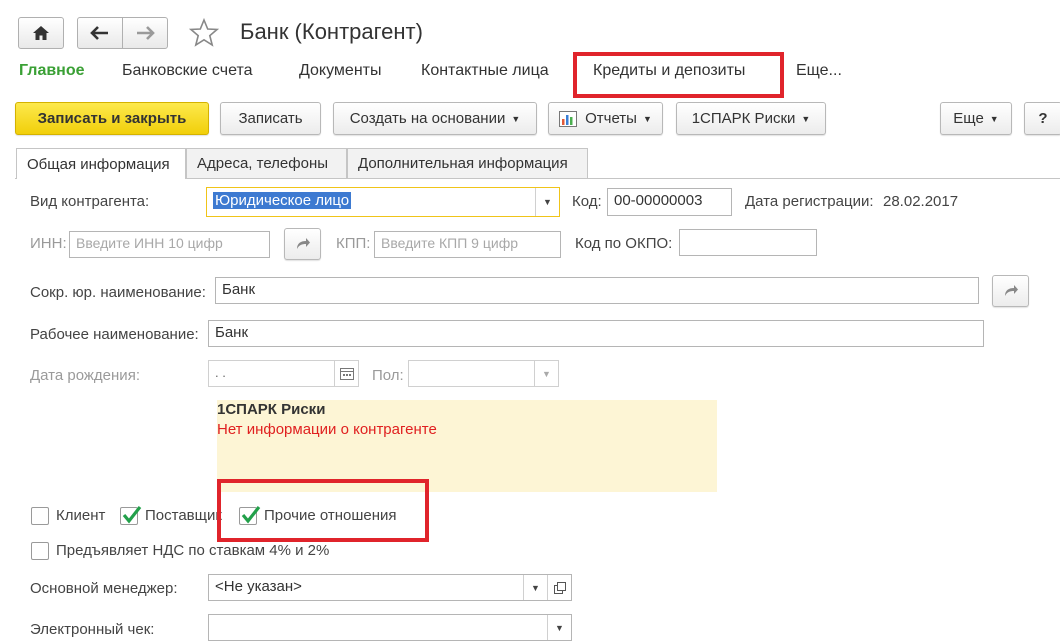 This screenshot has width=1060, height=641. Describe the element at coordinates (169, 244) in the screenshot. I see `inn-input: Введите ИНН 10 цифр` at that location.